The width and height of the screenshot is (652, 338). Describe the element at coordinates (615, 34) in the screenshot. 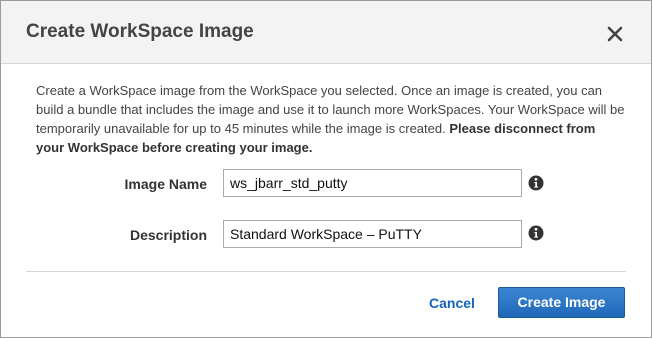

I see `close-icon` at that location.